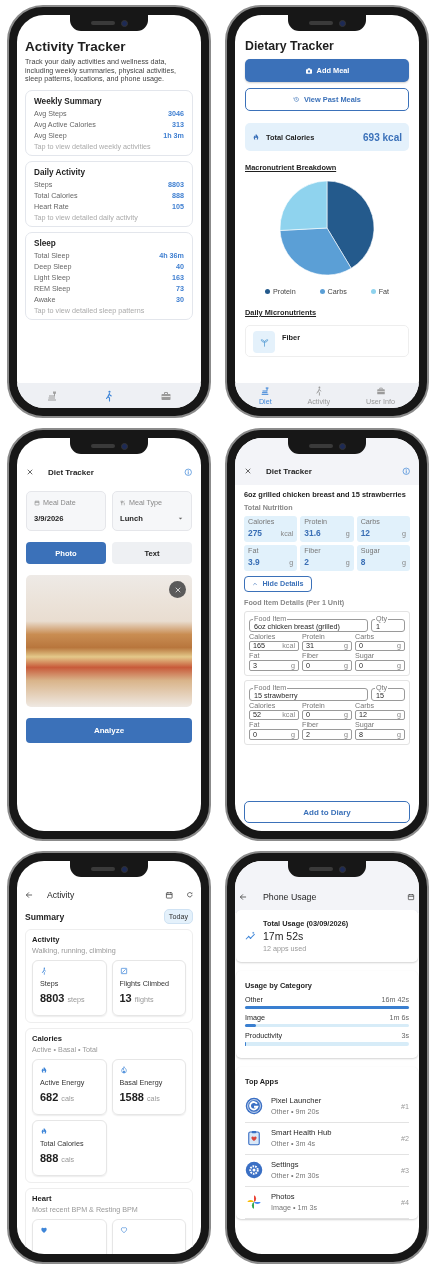 The image size is (436, 1269). What do you see at coordinates (264, 342) in the screenshot?
I see `sprout-icon` at bounding box center [264, 342].